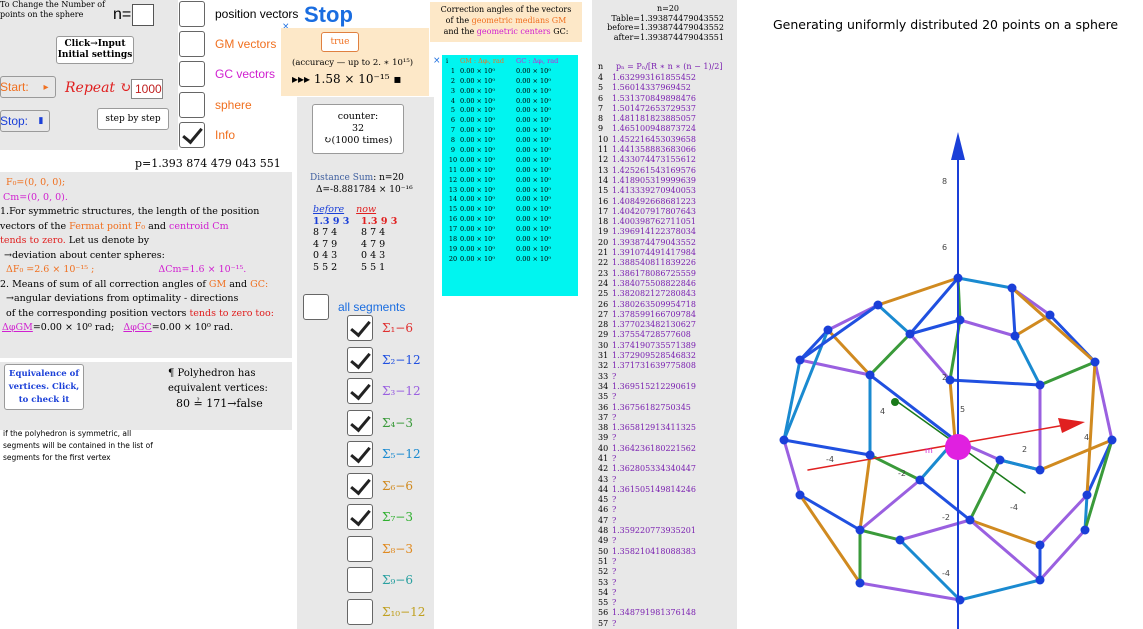 The width and height of the screenshot is (1143, 629). What do you see at coordinates (882, 411) in the screenshot?
I see `axis-tick-label: 4` at bounding box center [882, 411].